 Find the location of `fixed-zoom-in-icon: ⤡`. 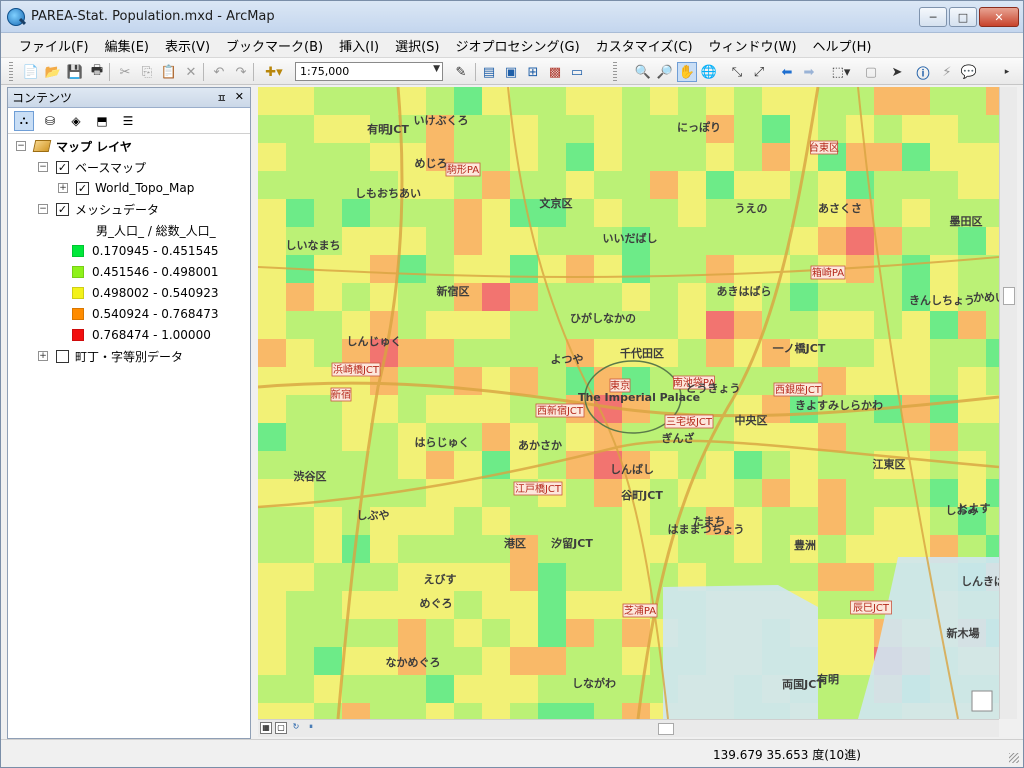

fixed-zoom-in-icon: ⤡ is located at coordinates (737, 72).